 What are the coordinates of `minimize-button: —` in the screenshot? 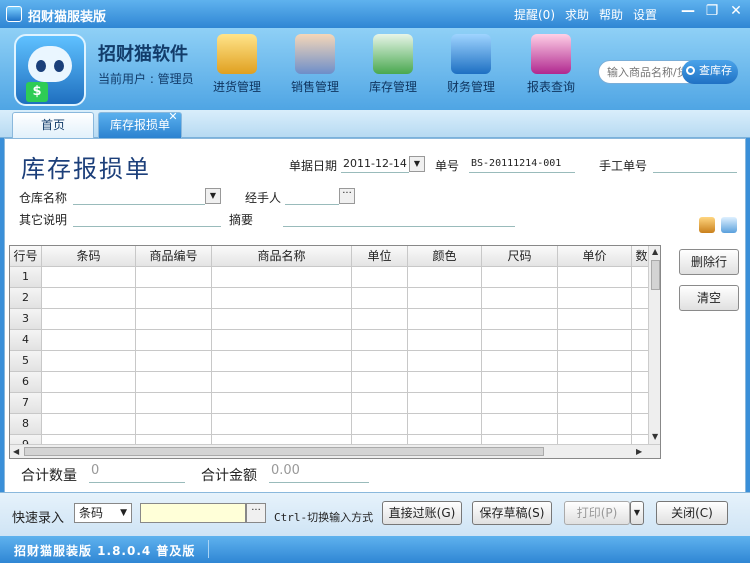 It's located at (688, 12).